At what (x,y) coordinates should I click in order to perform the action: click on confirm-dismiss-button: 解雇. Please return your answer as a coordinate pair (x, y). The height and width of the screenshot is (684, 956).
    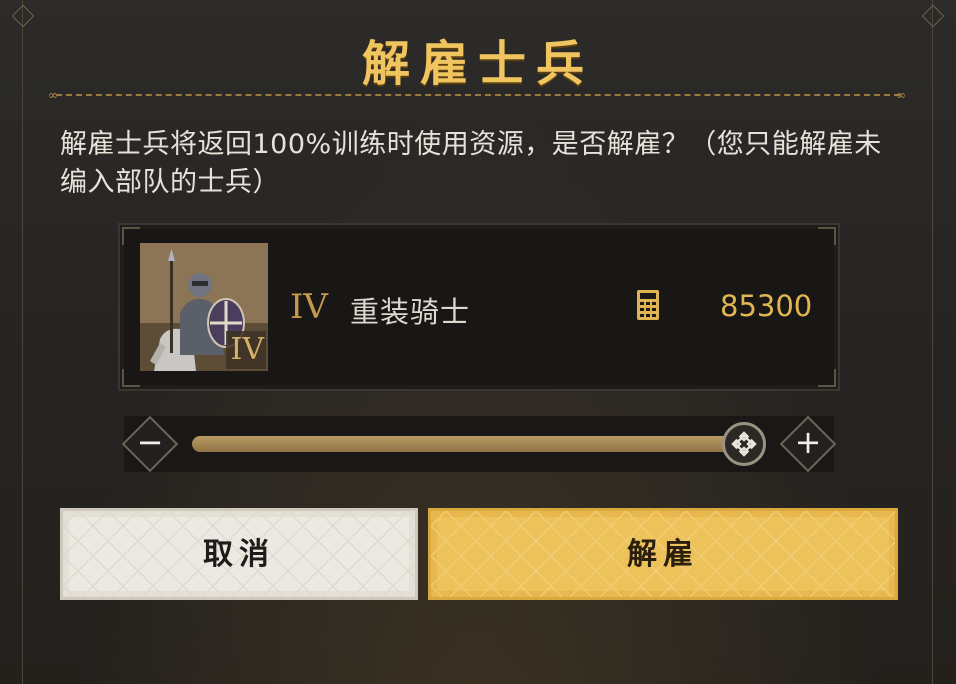
    Looking at the image, I should click on (663, 554).